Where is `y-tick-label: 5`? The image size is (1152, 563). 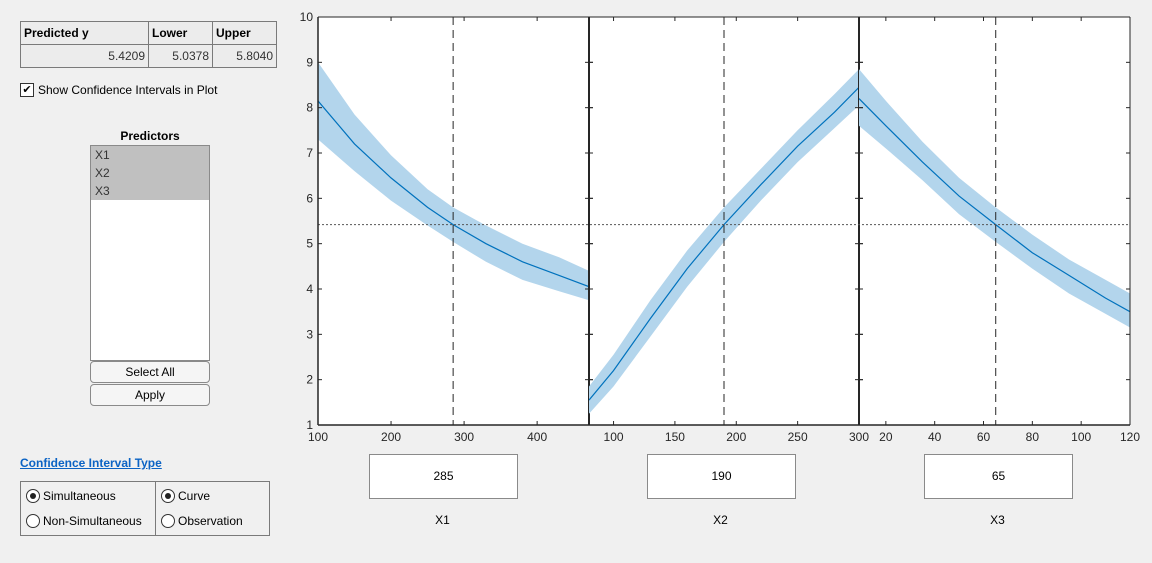
y-tick-label: 5 is located at coordinates (309, 244).